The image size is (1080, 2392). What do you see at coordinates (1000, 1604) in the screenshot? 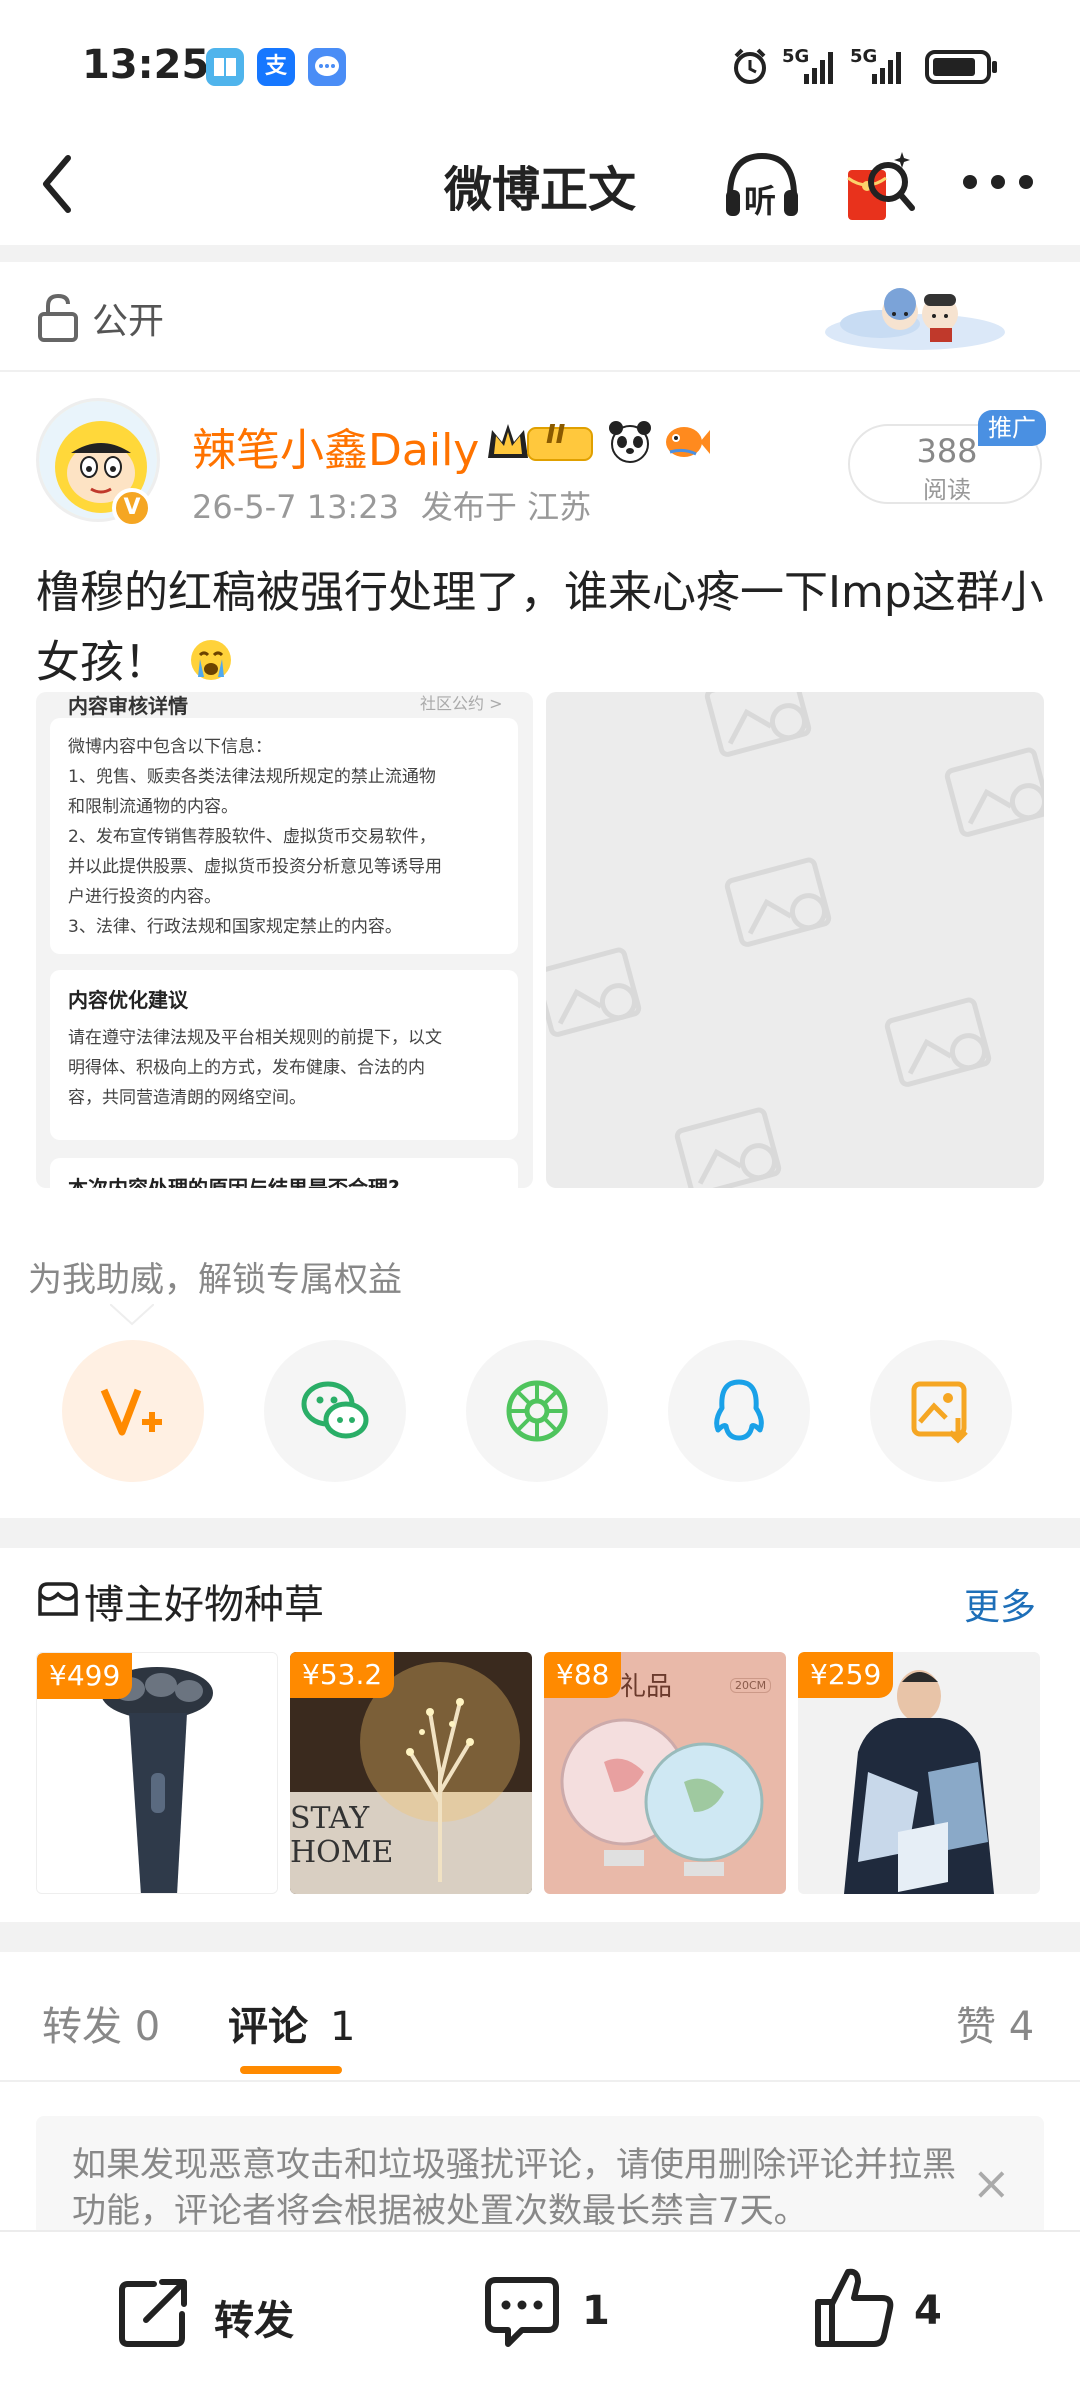
I see `goods-more-link: 更多` at bounding box center [1000, 1604].